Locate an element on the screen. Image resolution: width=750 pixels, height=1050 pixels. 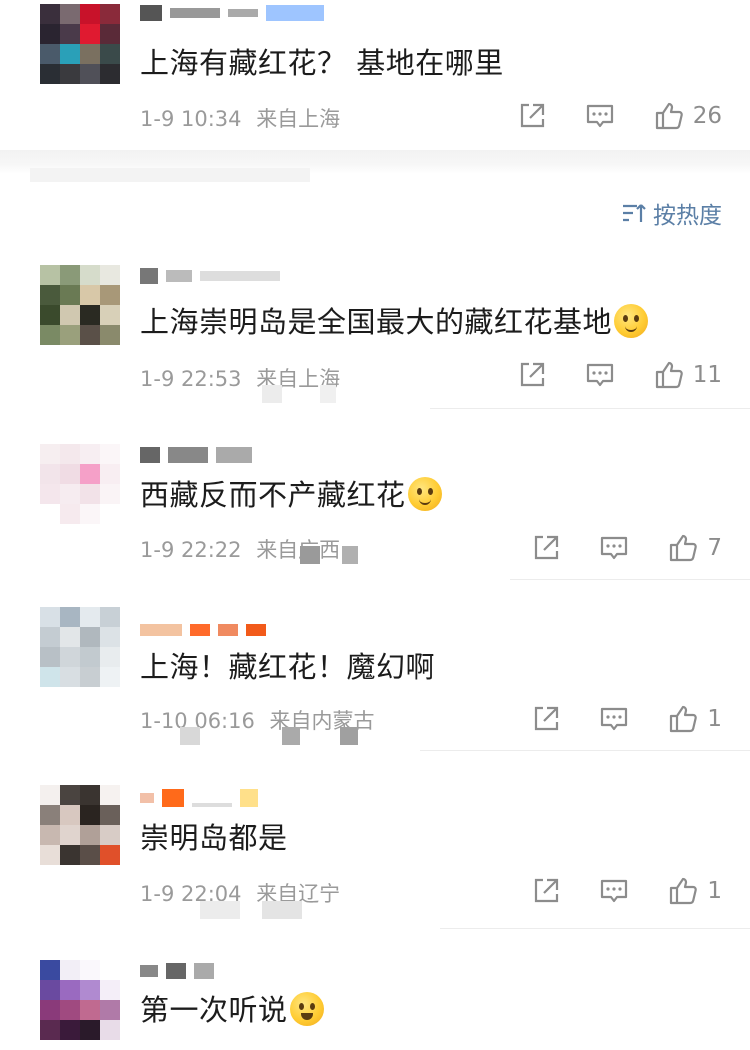
sort-by-heat-button: 按热度 is located at coordinates (671, 213).